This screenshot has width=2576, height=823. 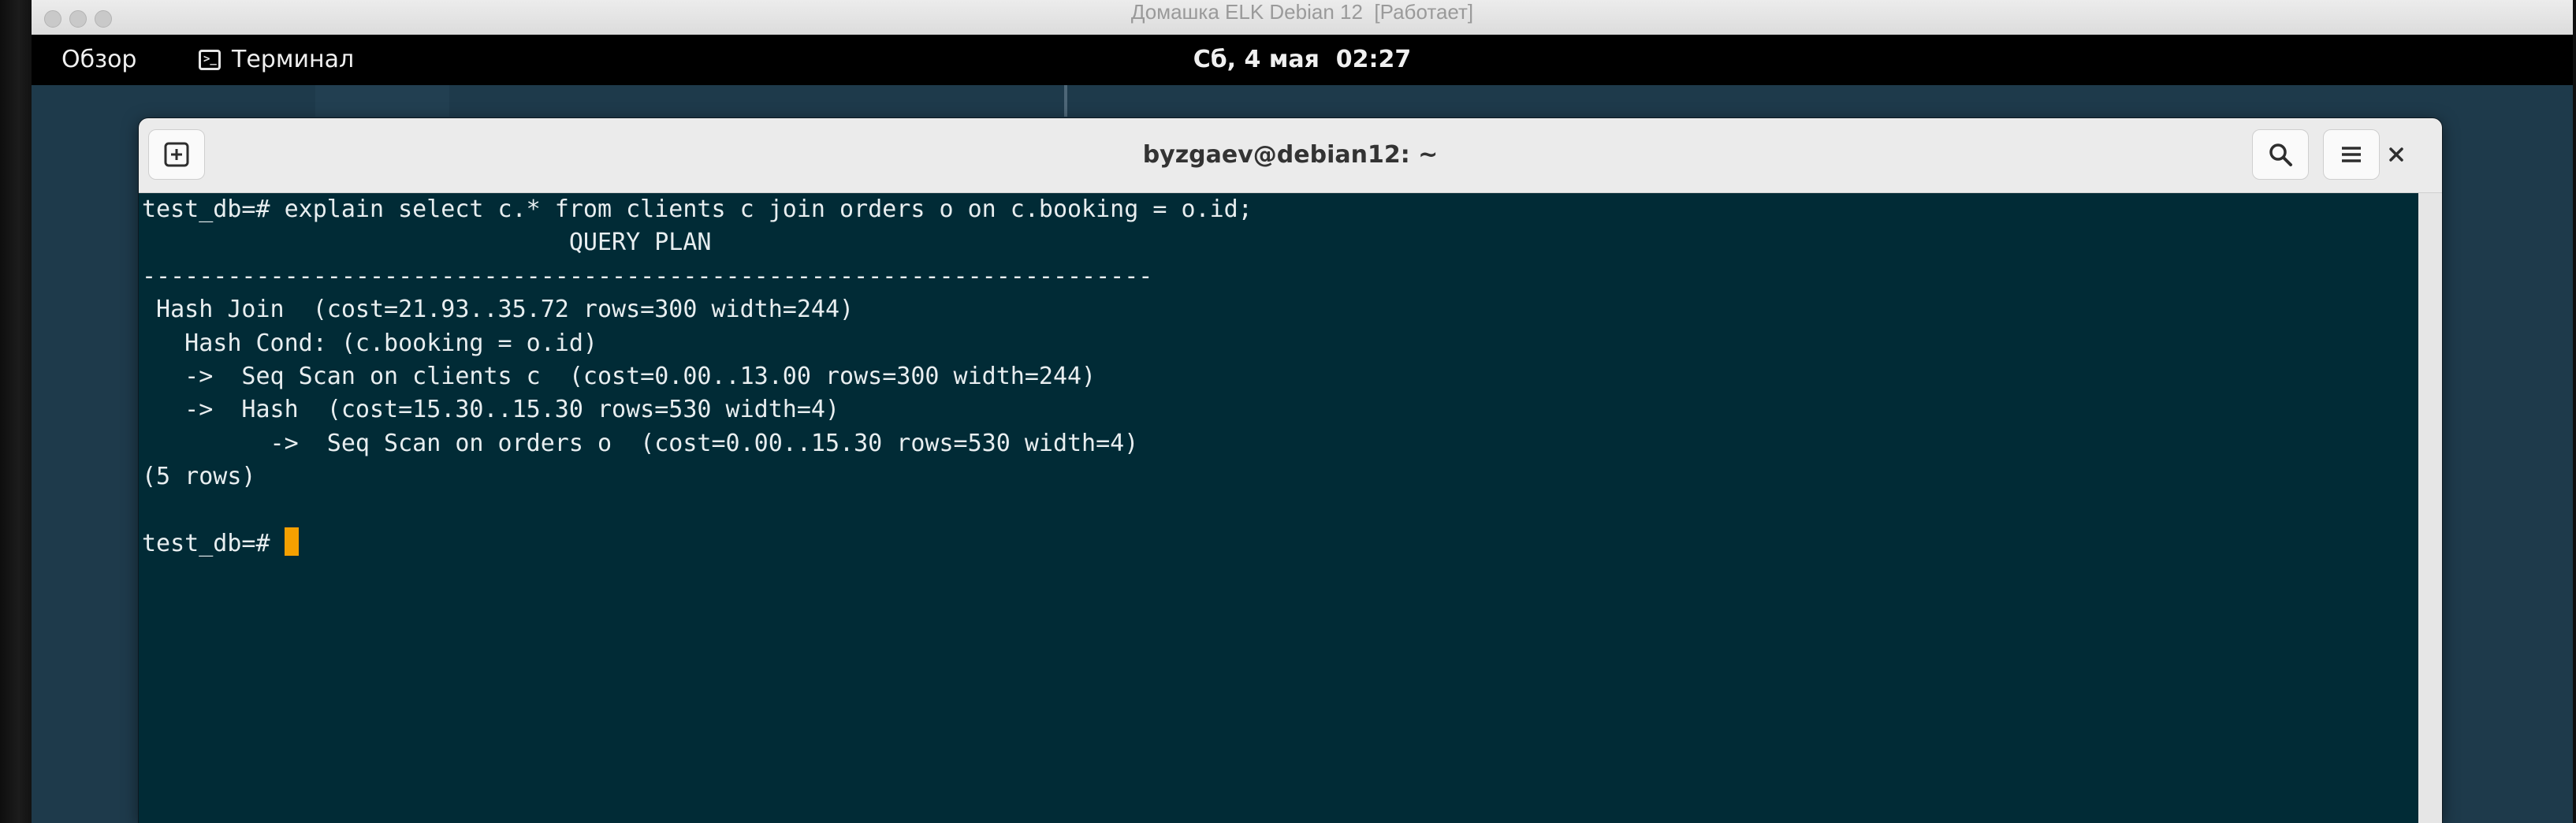 I want to click on clock-label: Сб, 4 мая 02:27, so click(x=1302, y=59).